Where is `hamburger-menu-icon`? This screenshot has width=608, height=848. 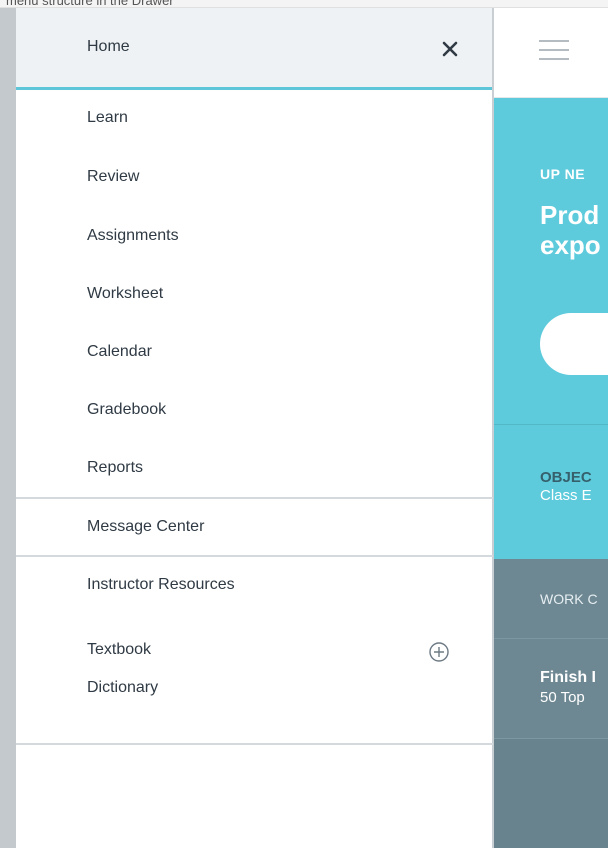
hamburger-menu-icon is located at coordinates (554, 51).